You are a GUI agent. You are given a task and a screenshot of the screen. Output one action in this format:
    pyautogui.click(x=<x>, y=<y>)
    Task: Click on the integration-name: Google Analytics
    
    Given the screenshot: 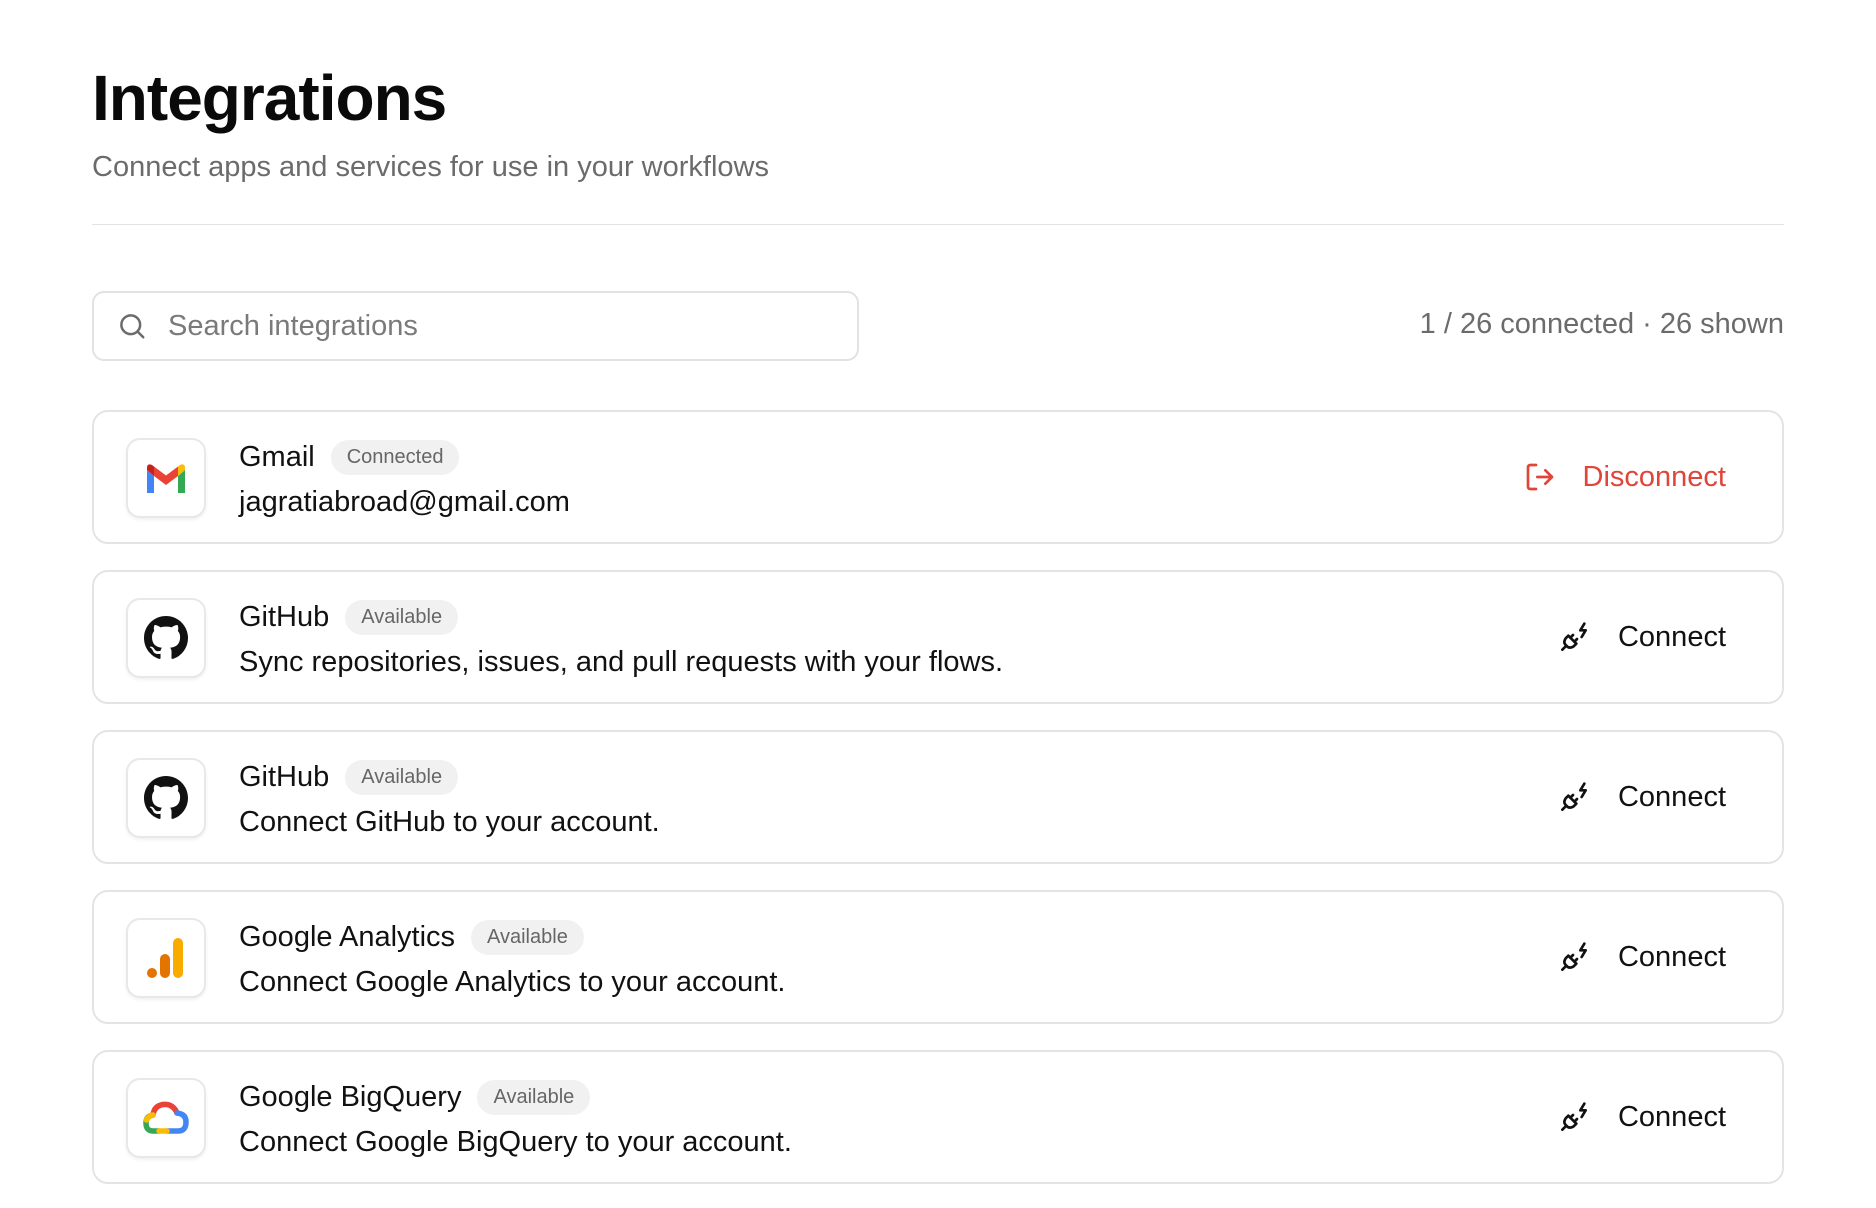 What is the action you would take?
    pyautogui.click(x=347, y=937)
    